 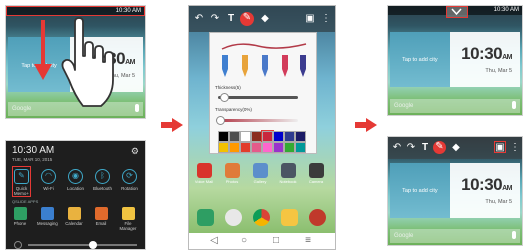 I want to click on toggle-label: Wi-Fi, so click(x=48, y=188).